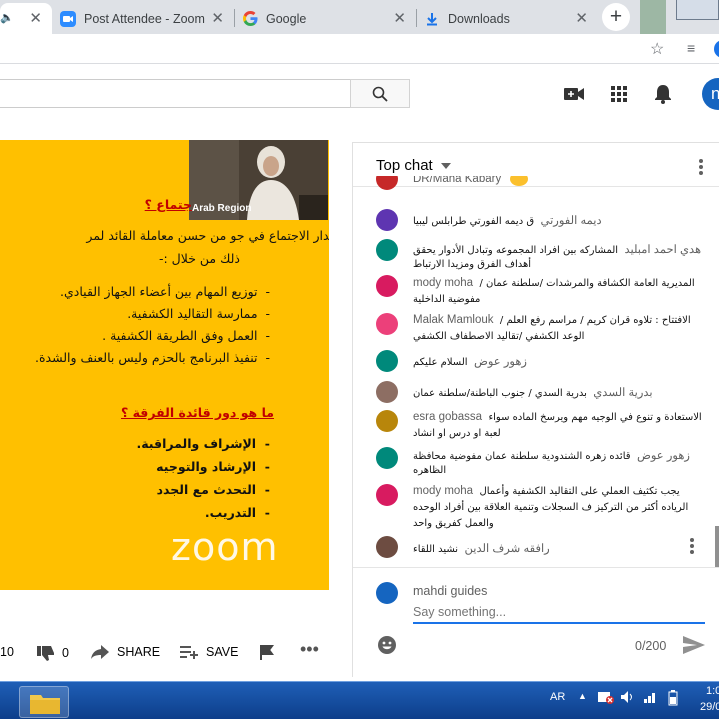 The width and height of the screenshot is (719, 719). Describe the element at coordinates (582, 696) in the screenshot. I see `show-hidden-icons-icon: ▲` at that location.